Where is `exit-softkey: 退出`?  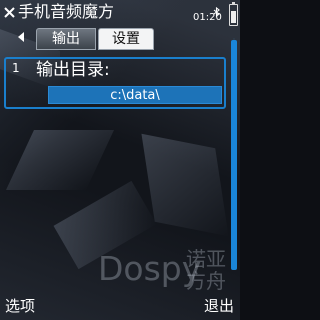 exit-softkey: 退出 is located at coordinates (219, 306).